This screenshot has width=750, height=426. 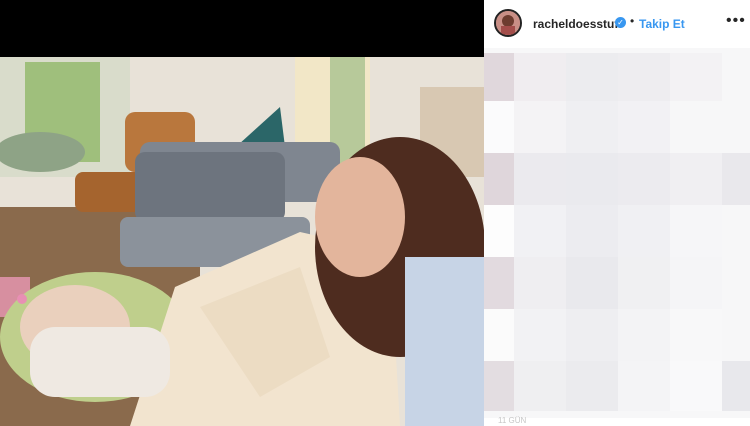 I want to click on post-header: racheldoesstuff ✓ • Takip Et •••, so click(x=617, y=23).